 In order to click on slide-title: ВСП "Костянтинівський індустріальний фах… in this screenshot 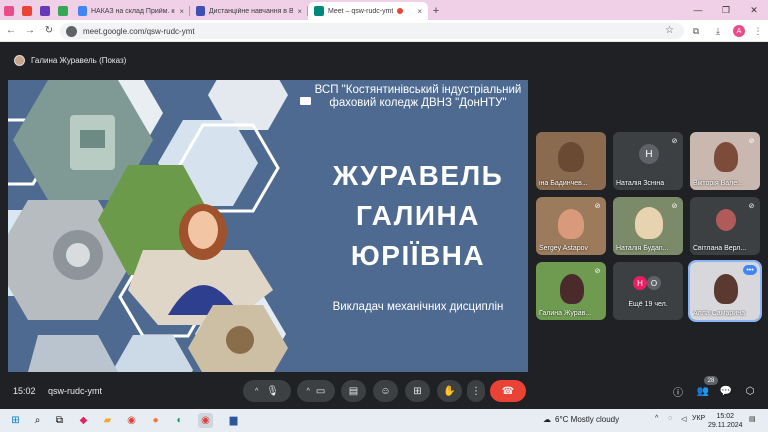, I will do `click(418, 96)`.